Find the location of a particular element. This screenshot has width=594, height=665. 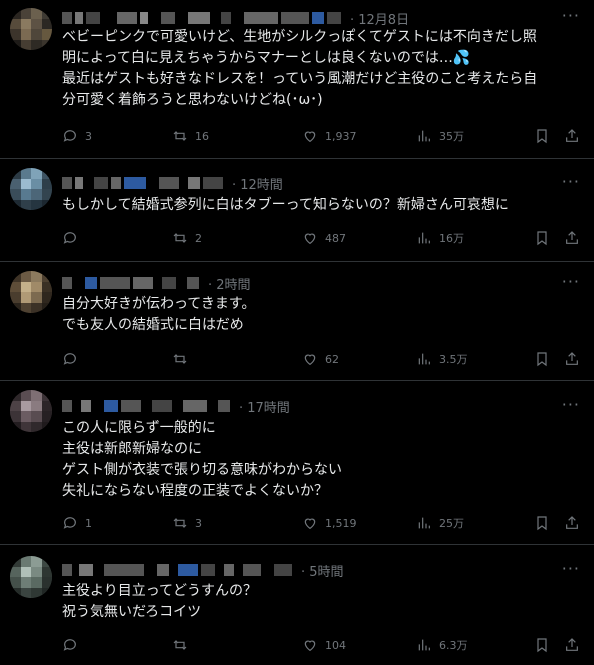

views-button: 3.5万 is located at coordinates (442, 359).